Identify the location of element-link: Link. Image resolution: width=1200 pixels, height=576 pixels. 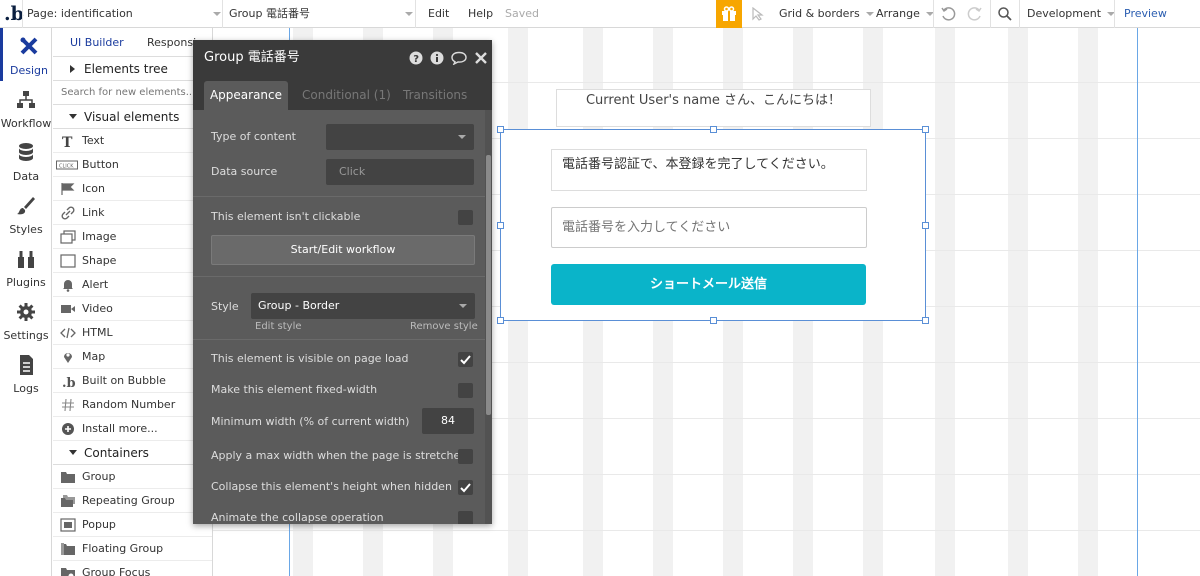
(132, 213).